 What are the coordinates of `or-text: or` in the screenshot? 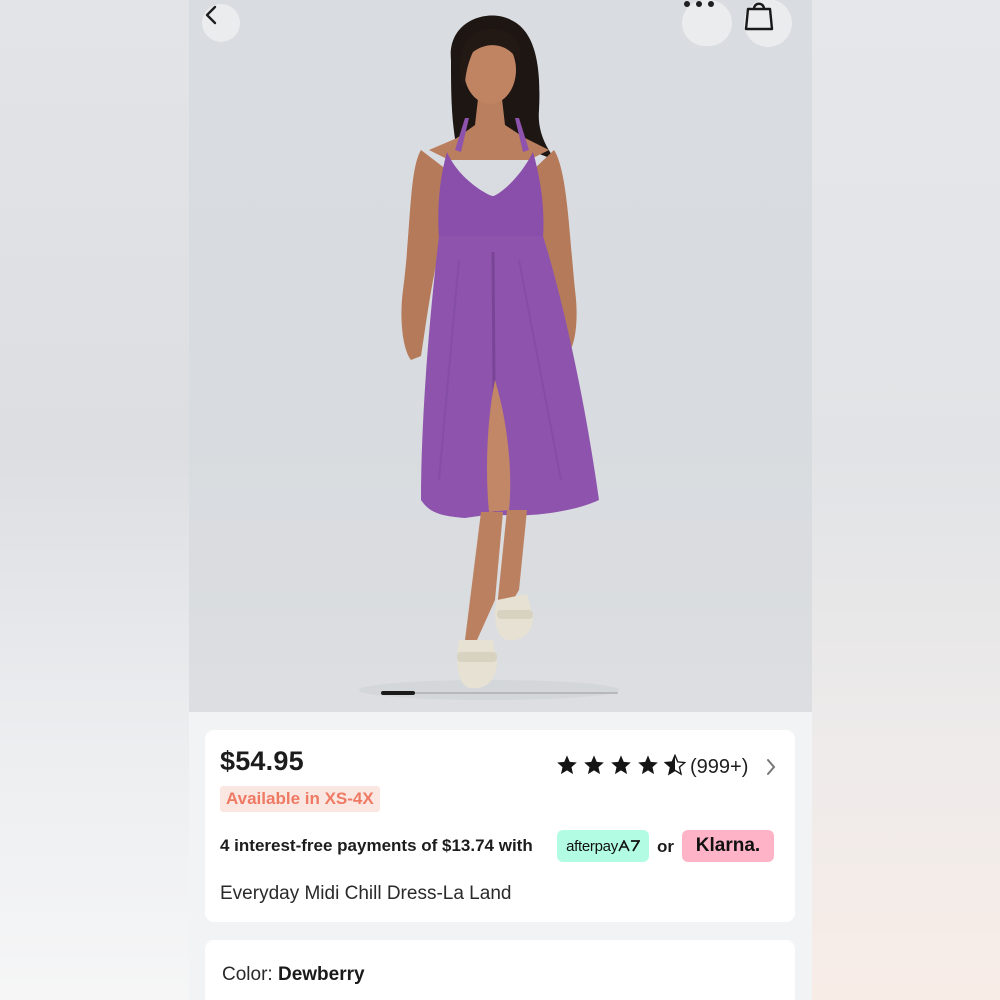 It's located at (665, 846).